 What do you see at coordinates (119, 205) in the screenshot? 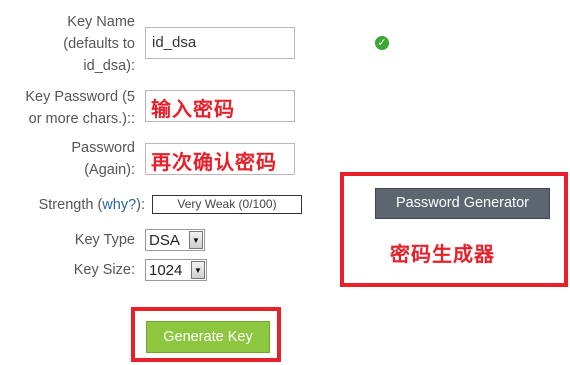
I see `why-link: why?` at bounding box center [119, 205].